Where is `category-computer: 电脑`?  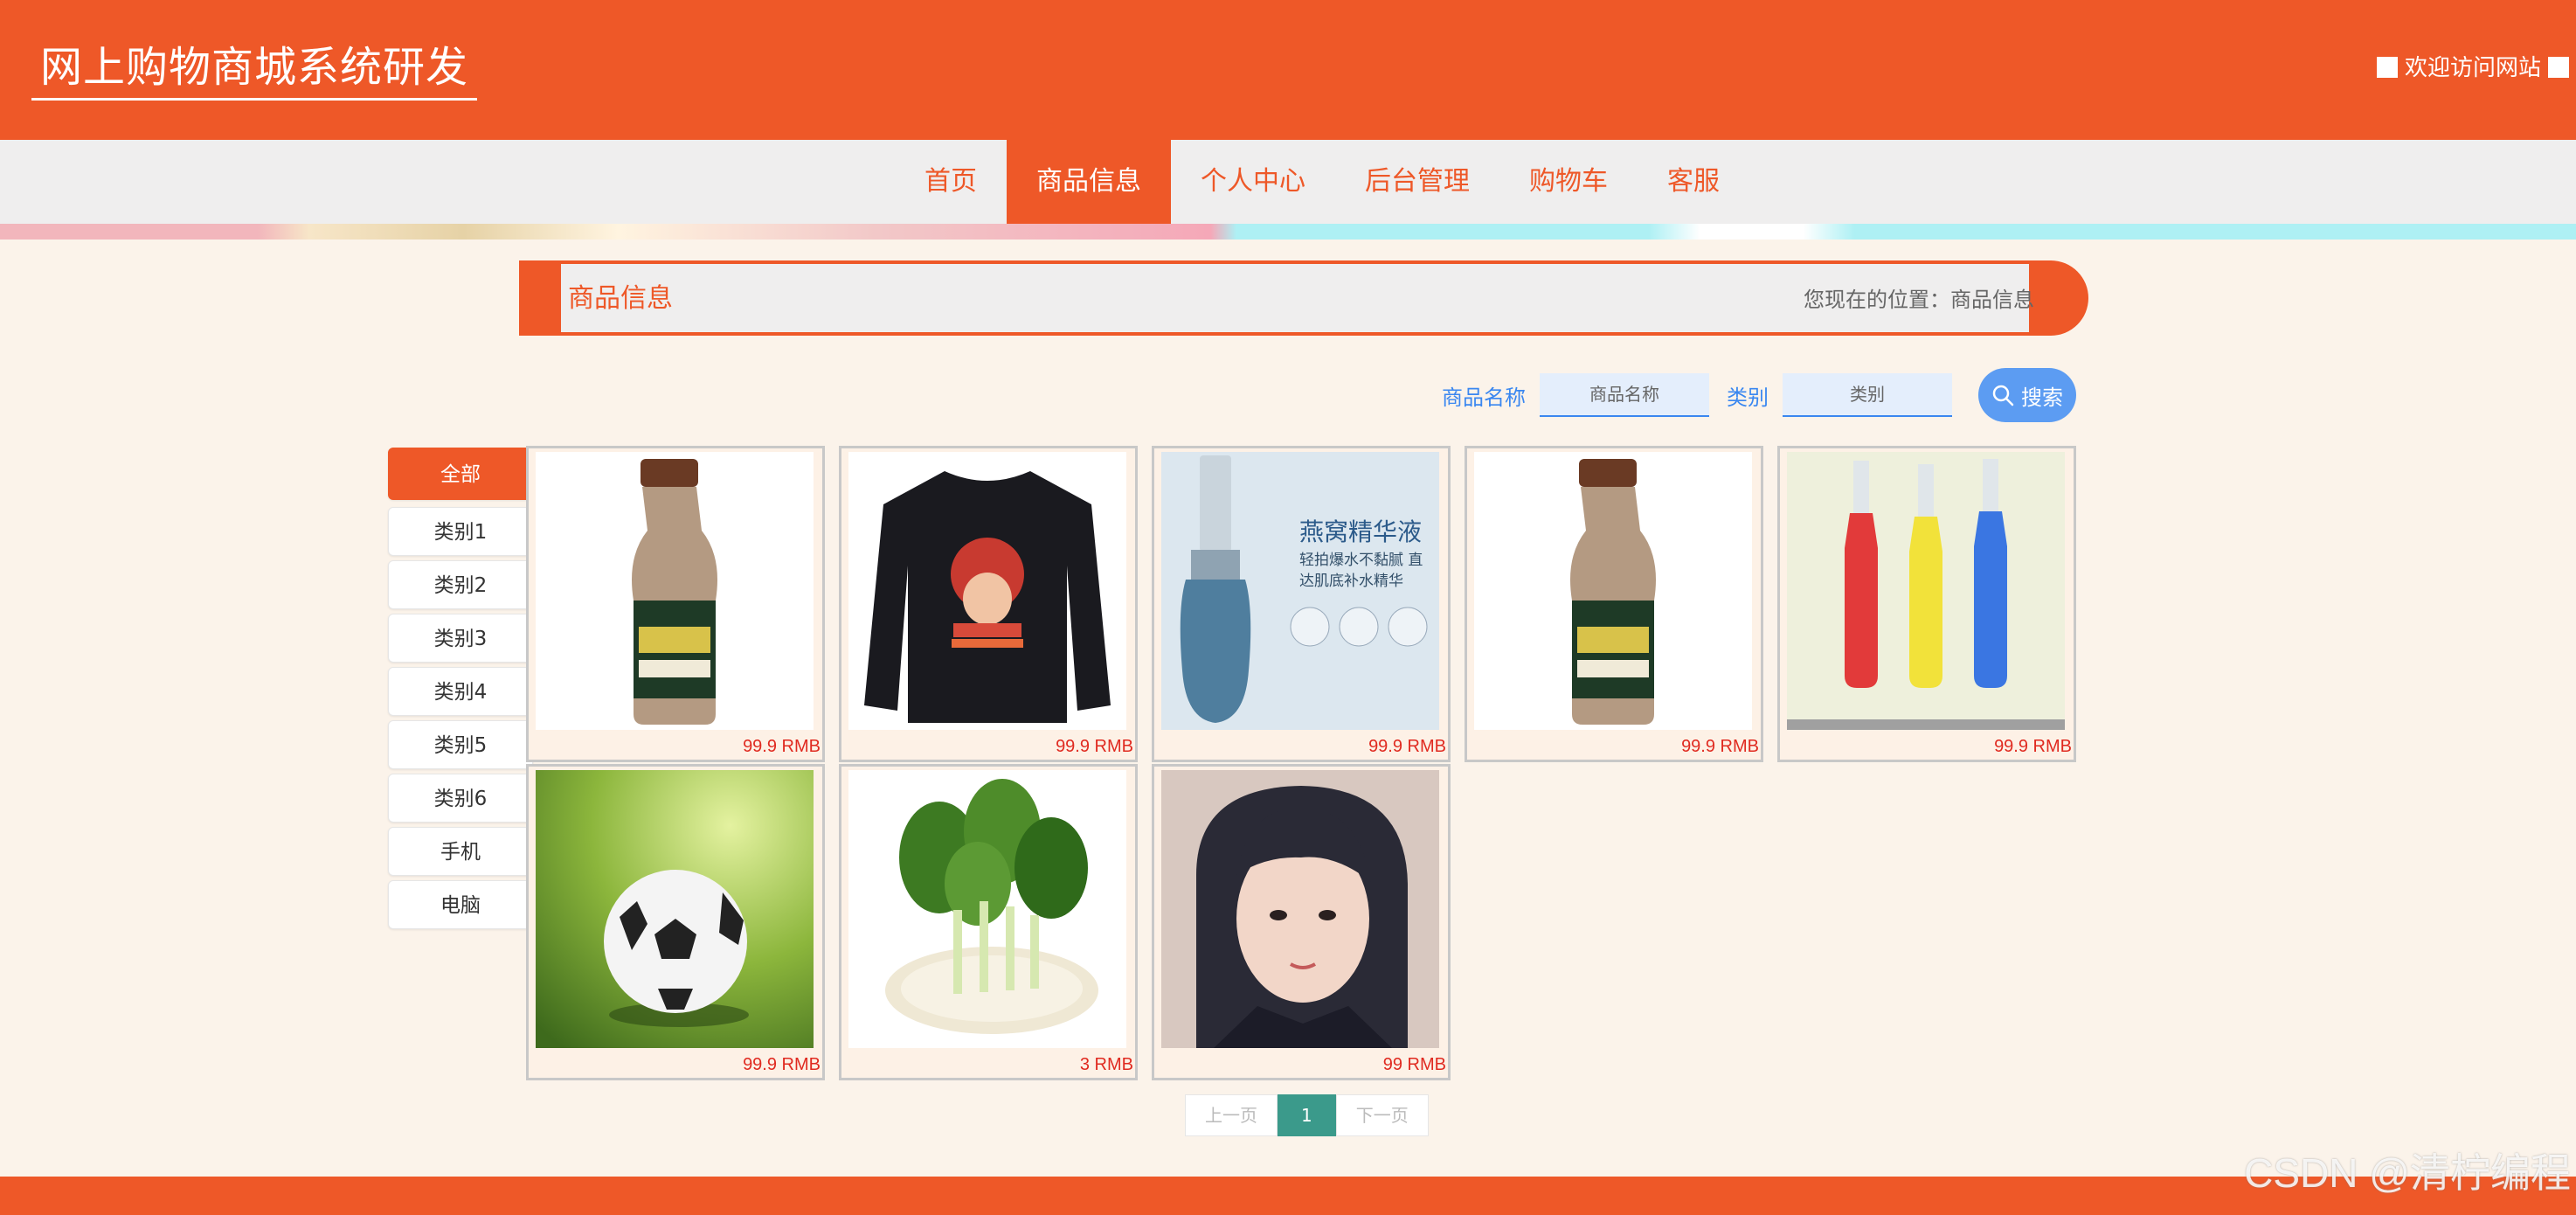 category-computer: 电脑 is located at coordinates (460, 904).